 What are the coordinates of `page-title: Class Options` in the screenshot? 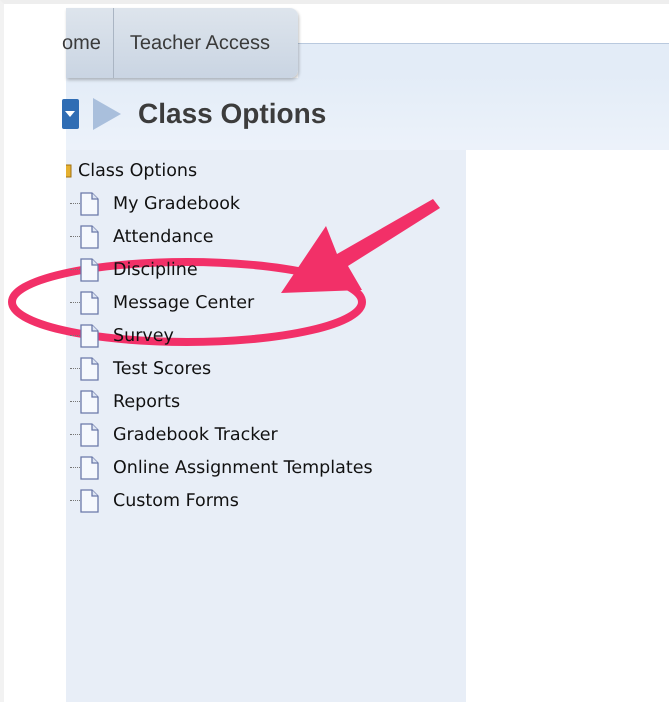 It's located at (232, 114).